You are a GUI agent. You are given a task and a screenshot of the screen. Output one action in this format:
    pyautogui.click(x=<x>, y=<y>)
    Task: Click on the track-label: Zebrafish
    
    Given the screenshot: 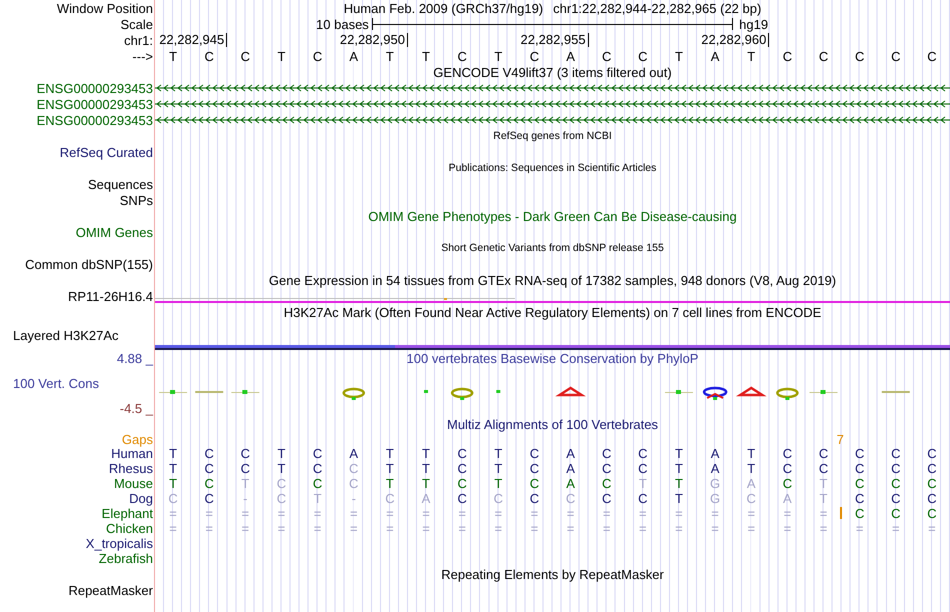 What is the action you would take?
    pyautogui.click(x=125, y=558)
    